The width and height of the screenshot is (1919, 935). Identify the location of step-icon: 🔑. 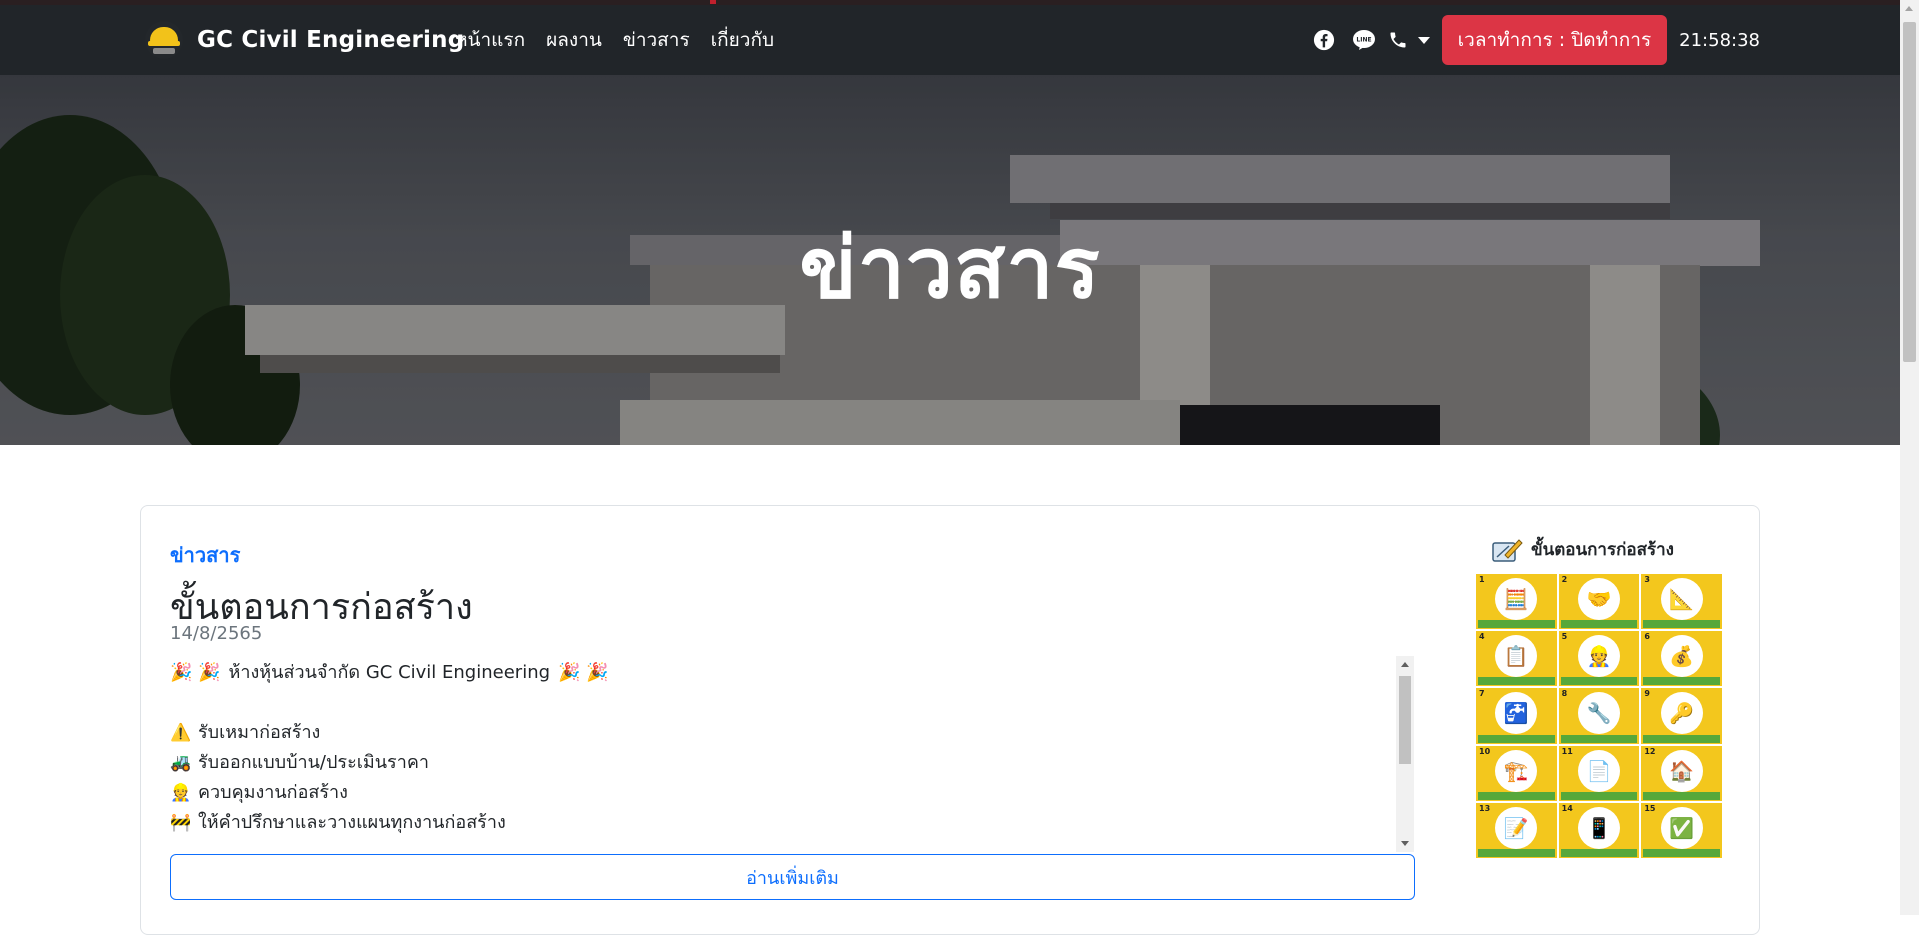
(1681, 713).